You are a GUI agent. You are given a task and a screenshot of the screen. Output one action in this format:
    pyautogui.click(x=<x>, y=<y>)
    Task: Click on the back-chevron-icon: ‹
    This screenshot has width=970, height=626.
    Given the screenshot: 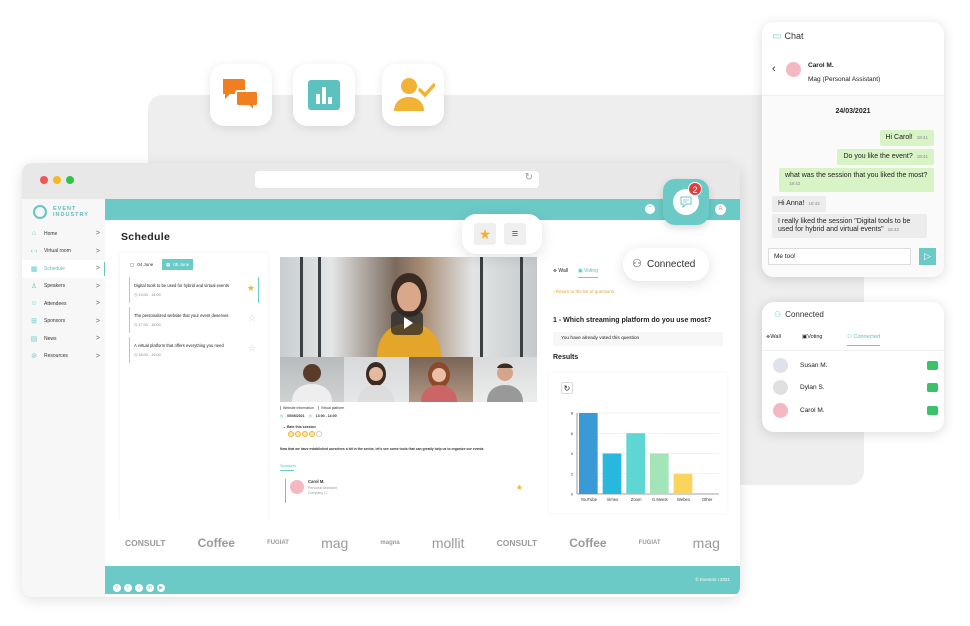 What is the action you would take?
    pyautogui.click(x=774, y=69)
    